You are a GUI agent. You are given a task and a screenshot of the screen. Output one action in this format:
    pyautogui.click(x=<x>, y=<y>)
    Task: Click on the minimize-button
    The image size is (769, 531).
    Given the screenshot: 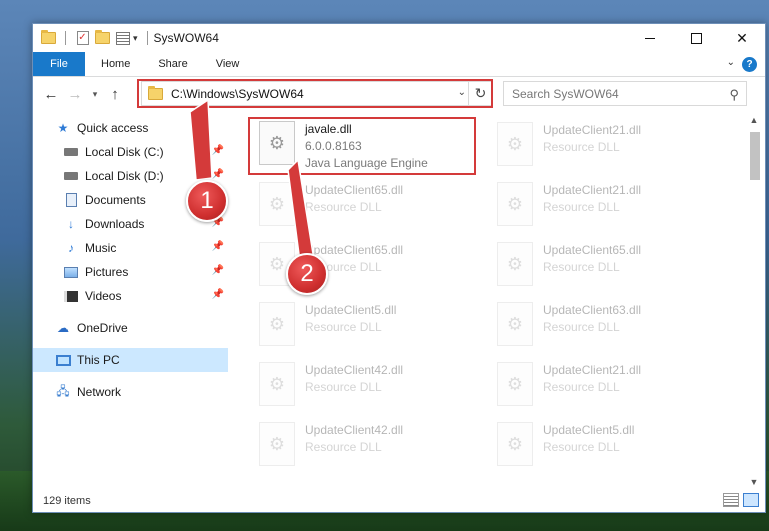 What is the action you would take?
    pyautogui.click(x=650, y=38)
    